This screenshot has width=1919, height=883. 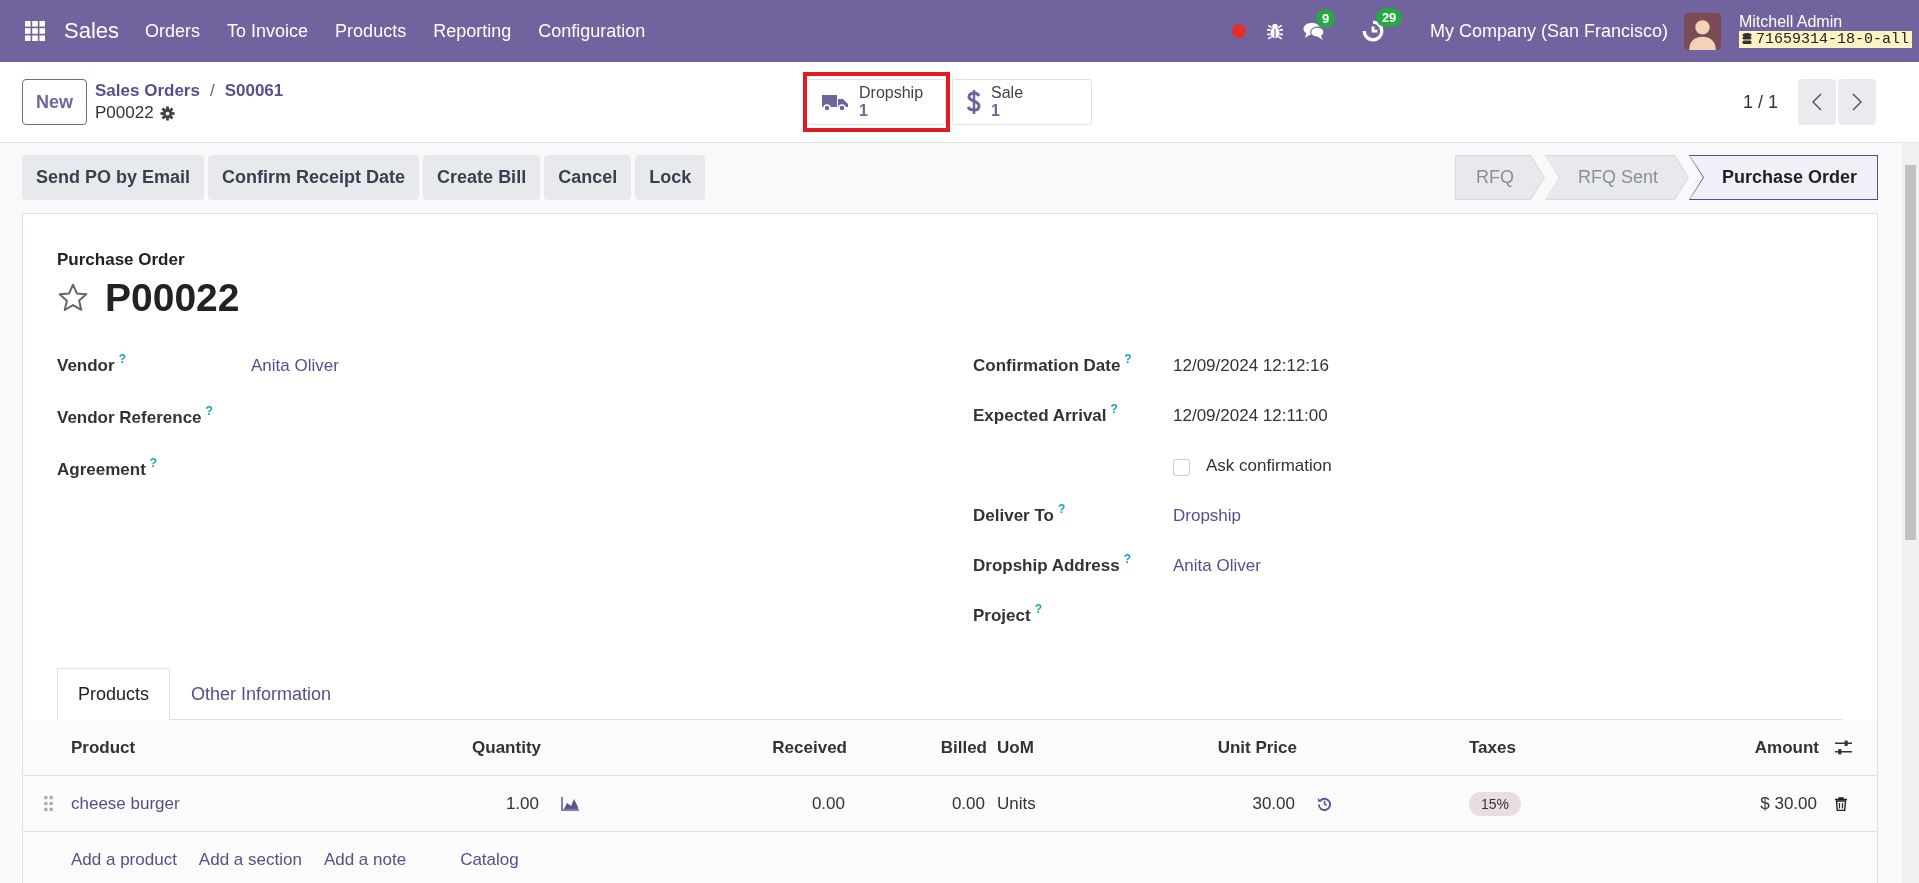 What do you see at coordinates (114, 694) in the screenshot?
I see `tab: Products` at bounding box center [114, 694].